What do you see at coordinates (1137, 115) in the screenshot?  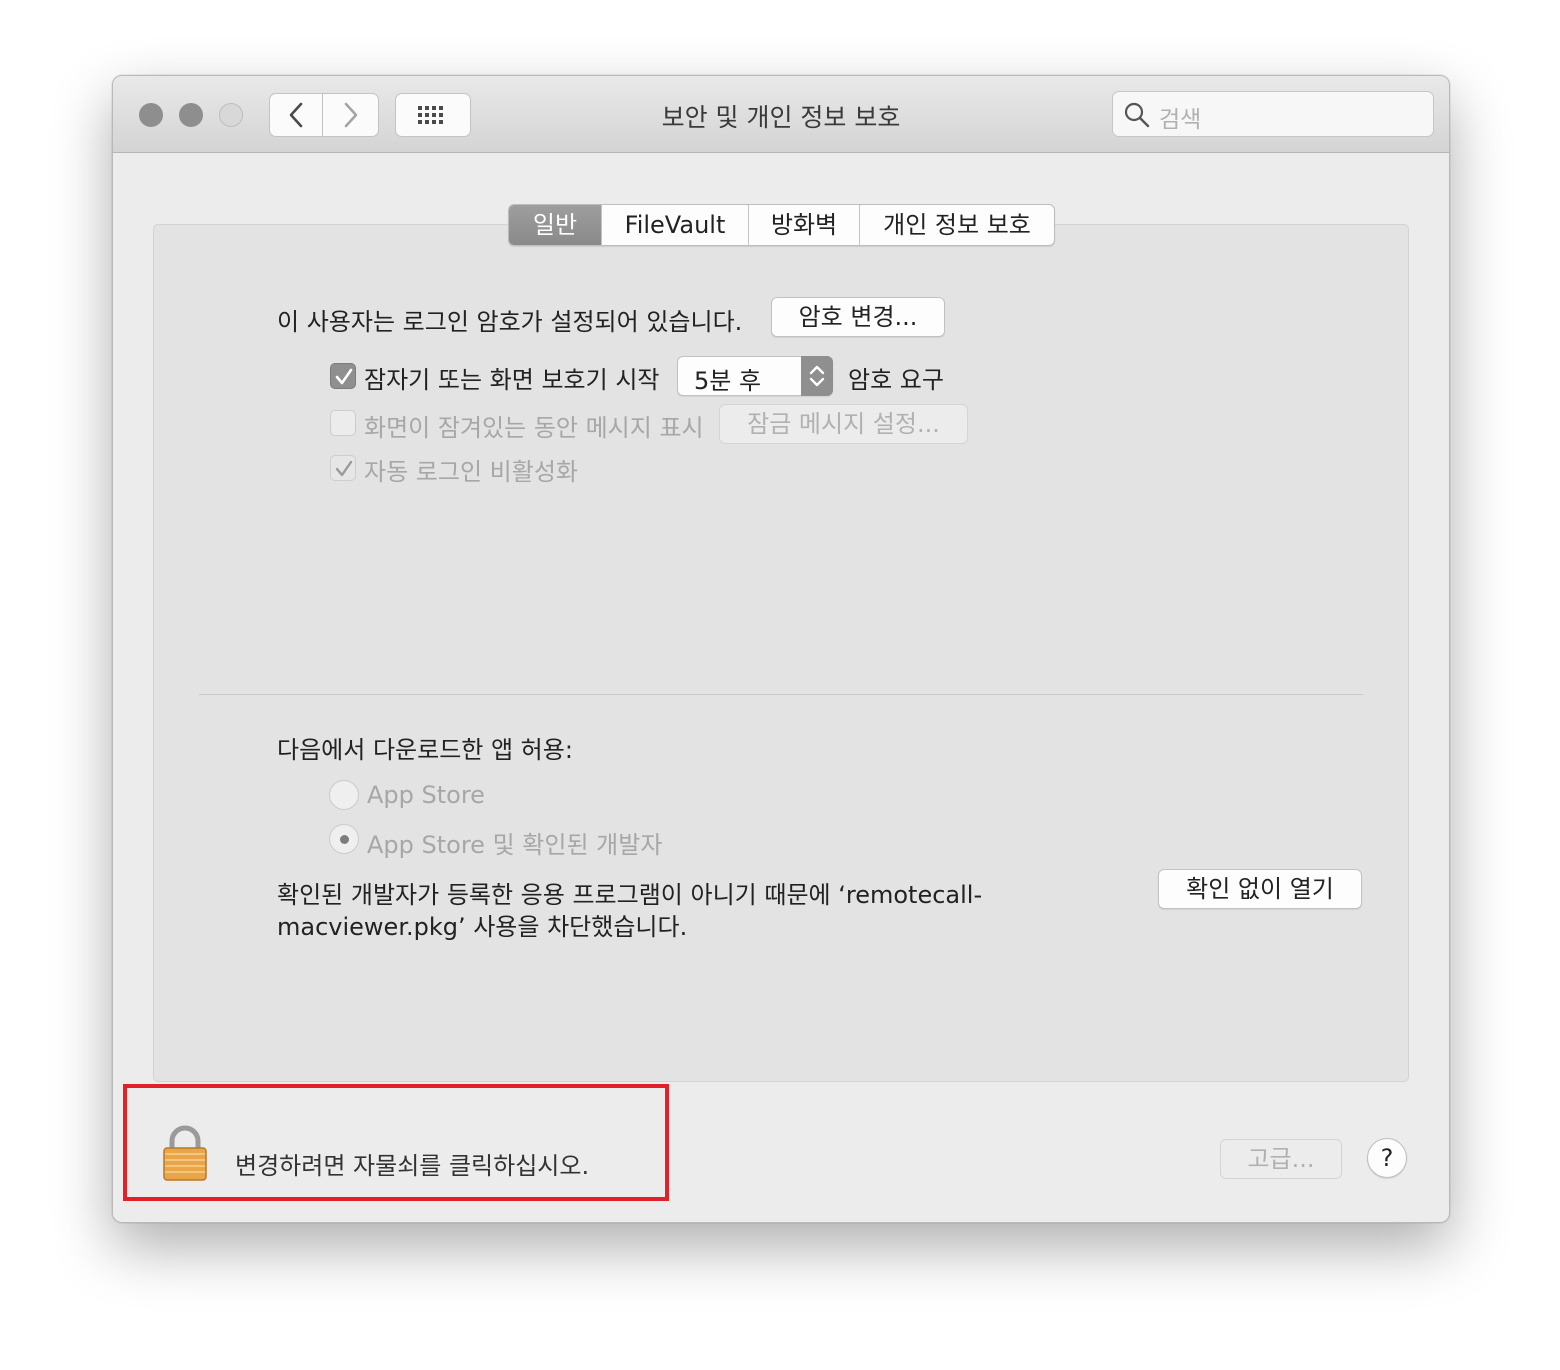 I see `search-icon` at bounding box center [1137, 115].